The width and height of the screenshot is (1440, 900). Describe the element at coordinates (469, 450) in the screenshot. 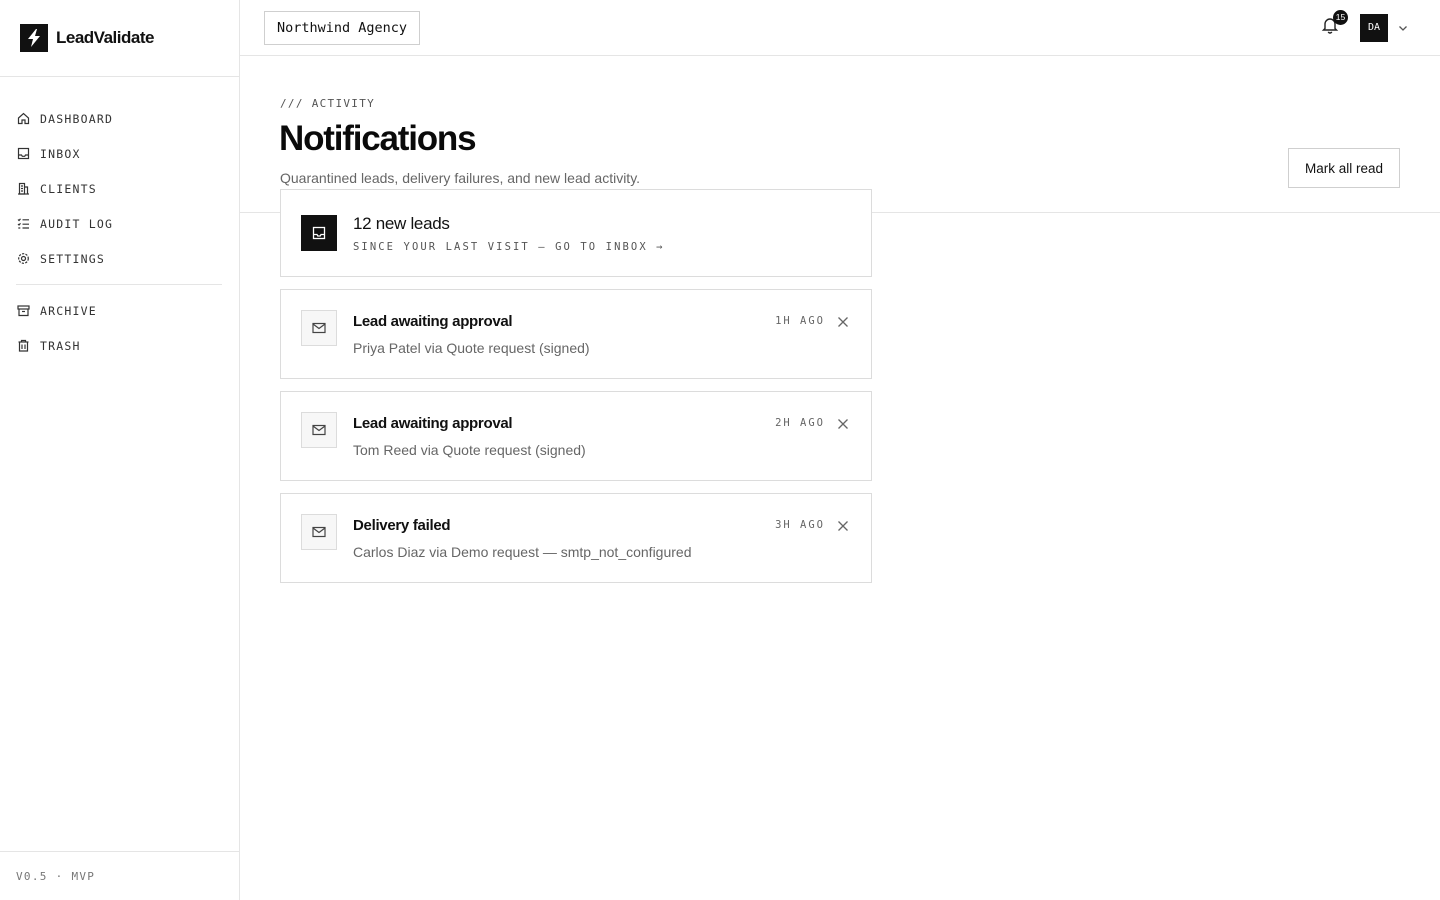

I see `notification-description: Tom Reed via Quote request (signed)` at that location.